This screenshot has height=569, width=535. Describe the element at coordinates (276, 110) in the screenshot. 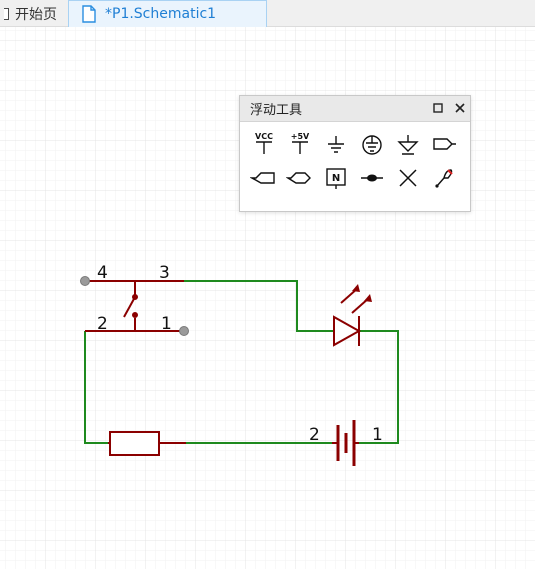

I see `floating-tools-title: 浮动工具` at that location.